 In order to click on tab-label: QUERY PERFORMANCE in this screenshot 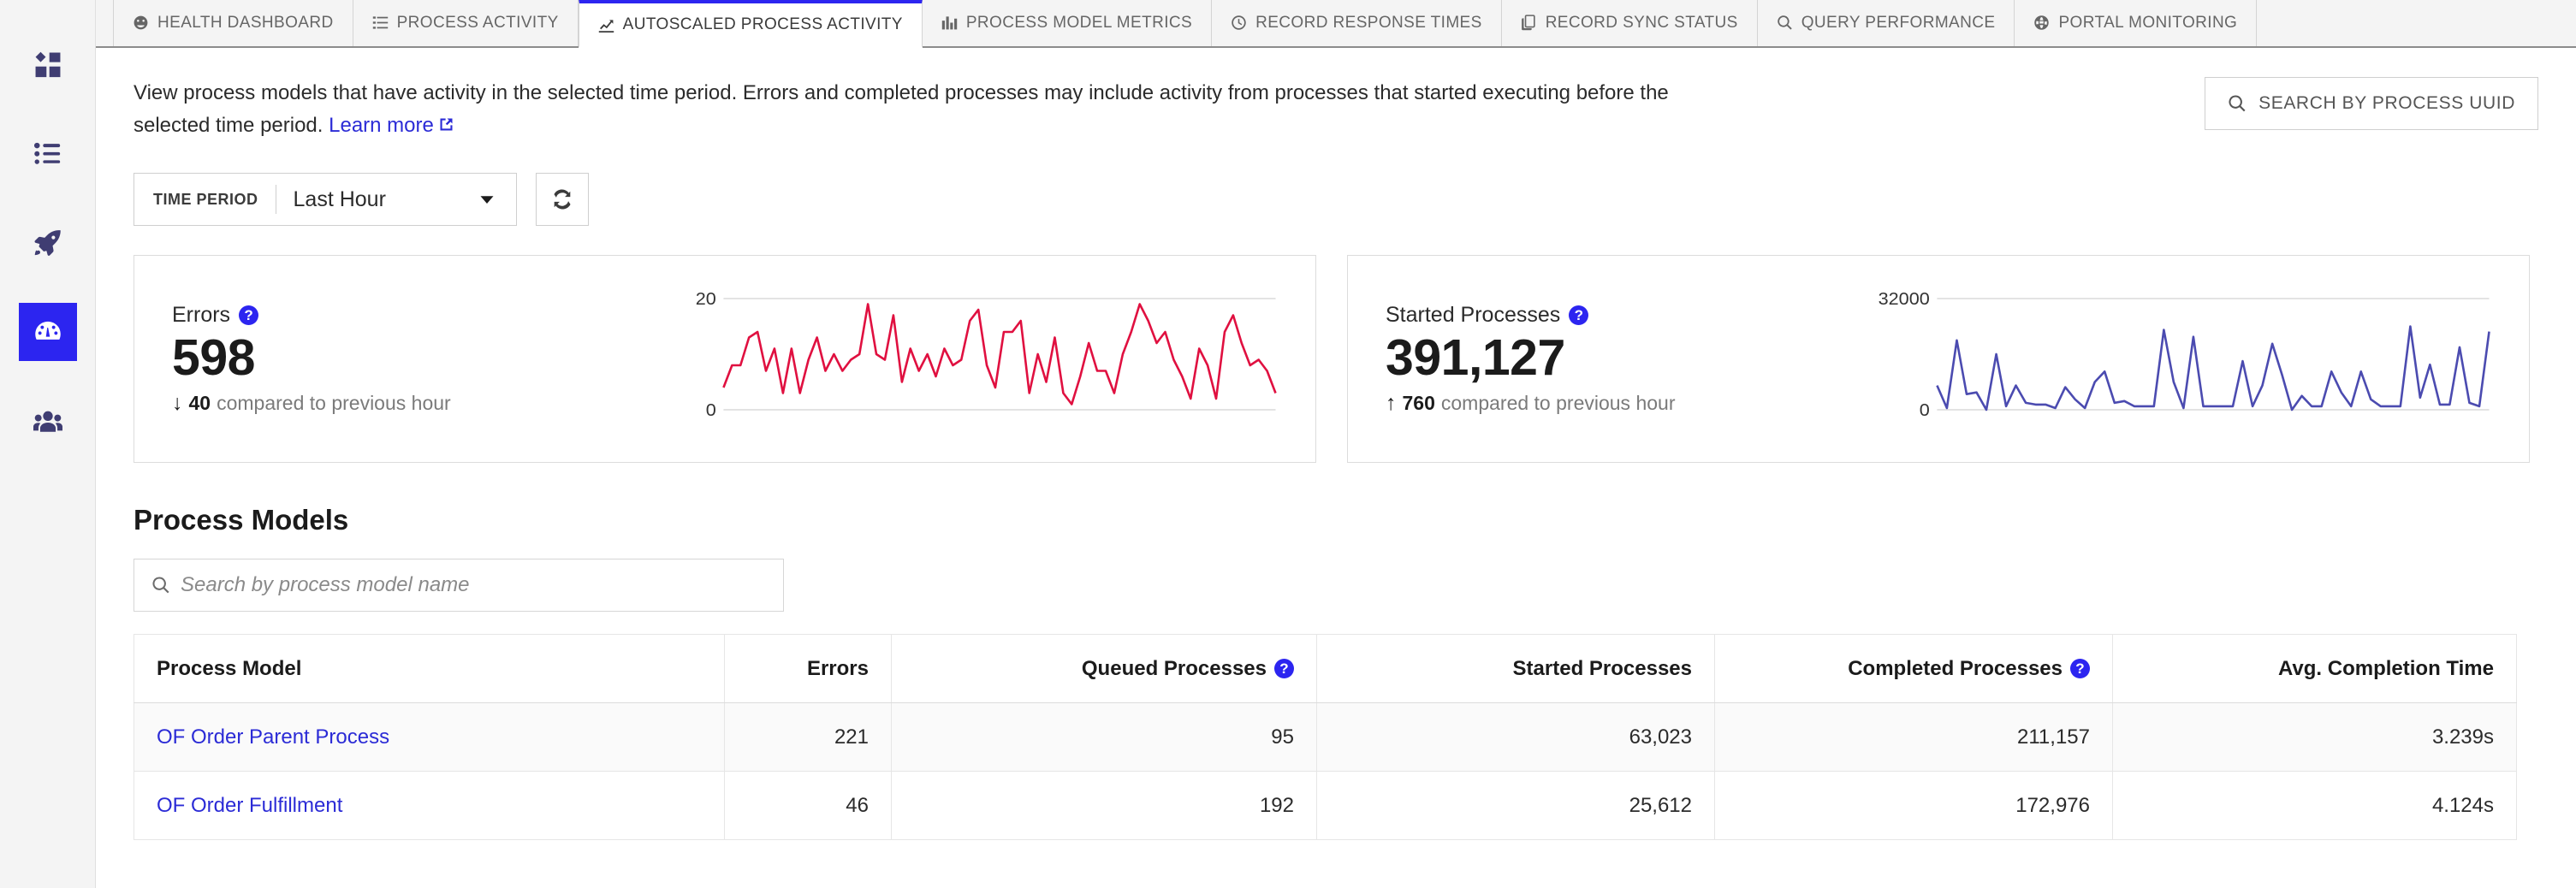, I will do `click(1898, 22)`.